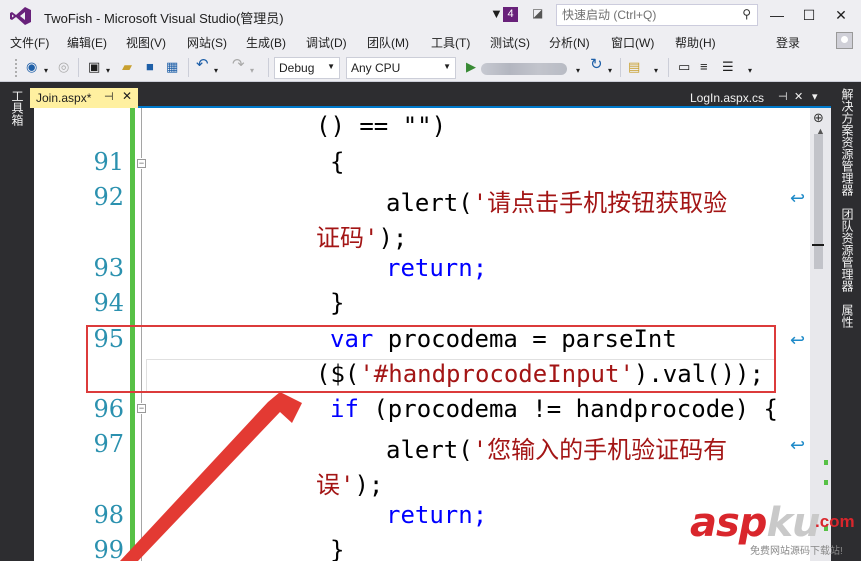  I want to click on code-line: {, so click(337, 162).